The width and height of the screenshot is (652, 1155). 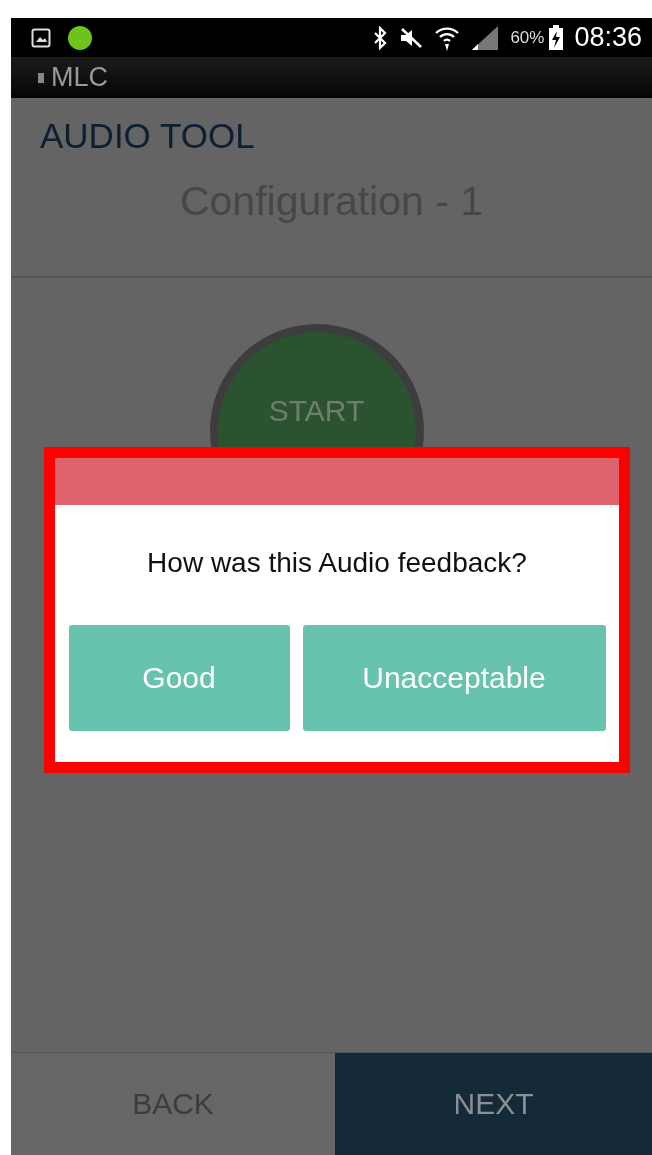 I want to click on bluetooth-icon, so click(x=380, y=37).